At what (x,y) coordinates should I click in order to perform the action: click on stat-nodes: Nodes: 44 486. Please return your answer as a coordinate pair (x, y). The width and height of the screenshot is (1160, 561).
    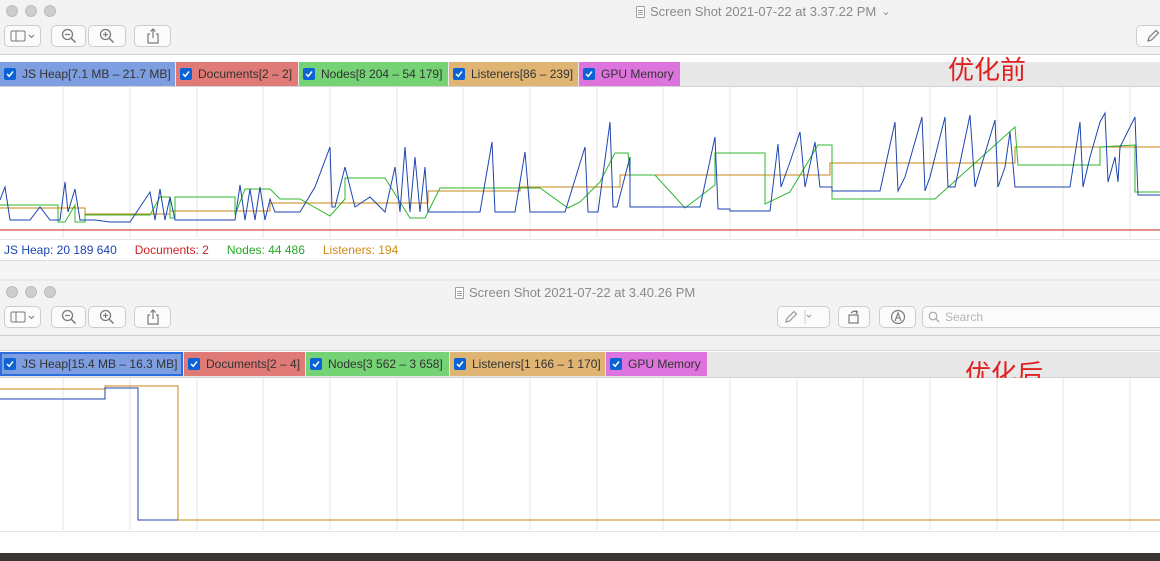
    Looking at the image, I should click on (265, 249).